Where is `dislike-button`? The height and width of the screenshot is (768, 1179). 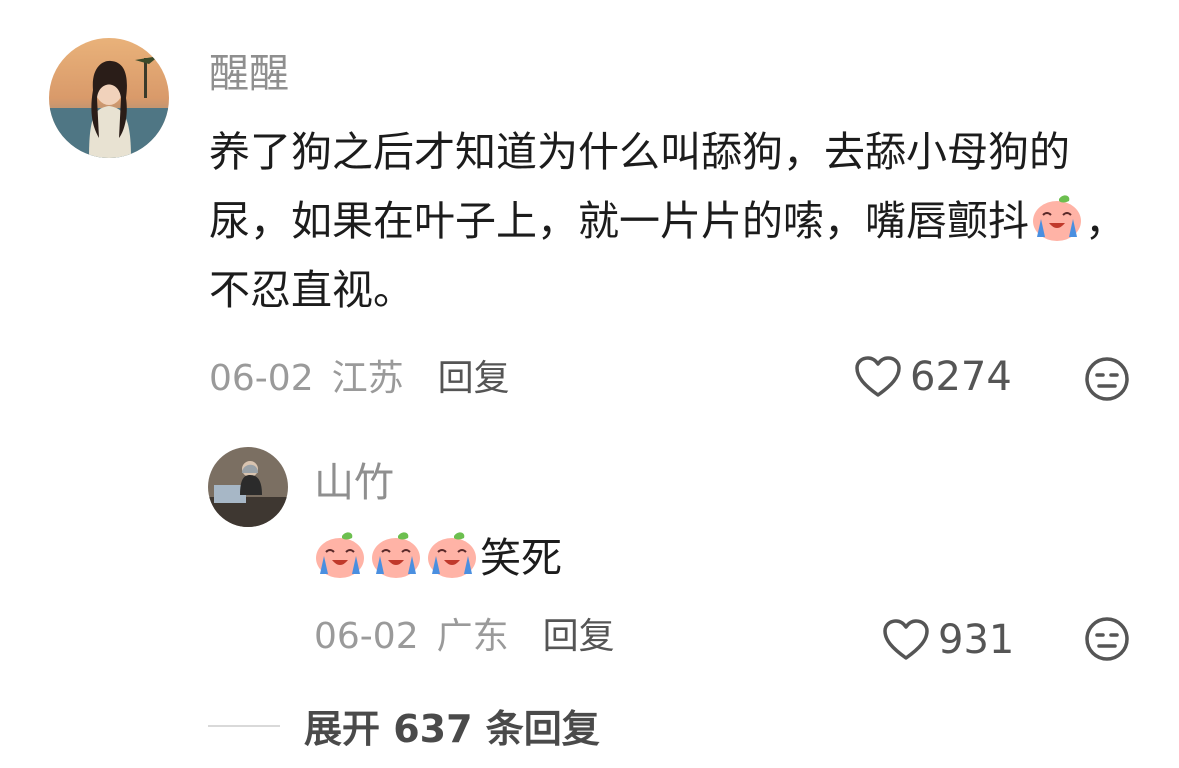 dislike-button is located at coordinates (1107, 381).